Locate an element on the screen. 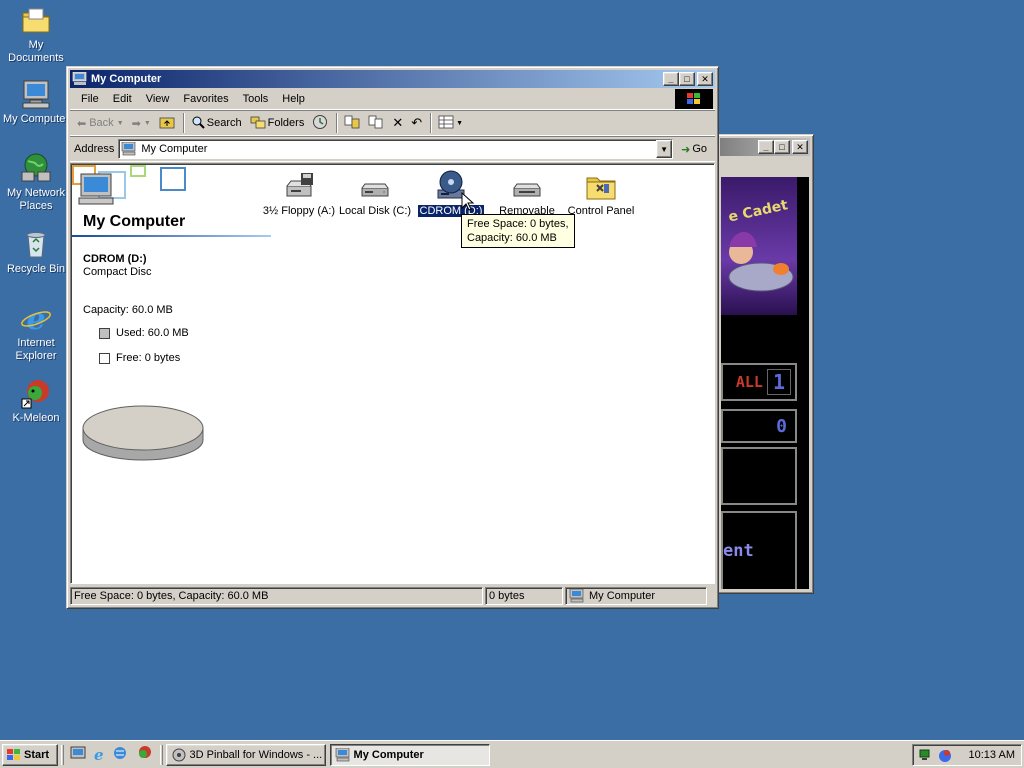  item-label: Control Panel is located at coordinates (601, 211).